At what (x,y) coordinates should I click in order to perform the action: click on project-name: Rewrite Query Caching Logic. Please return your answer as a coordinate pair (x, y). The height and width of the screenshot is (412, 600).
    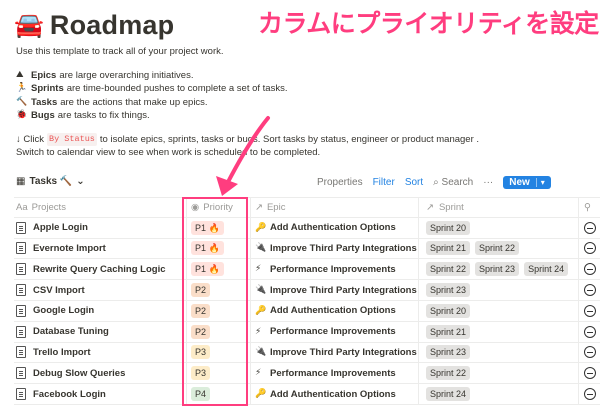
    Looking at the image, I should click on (99, 269).